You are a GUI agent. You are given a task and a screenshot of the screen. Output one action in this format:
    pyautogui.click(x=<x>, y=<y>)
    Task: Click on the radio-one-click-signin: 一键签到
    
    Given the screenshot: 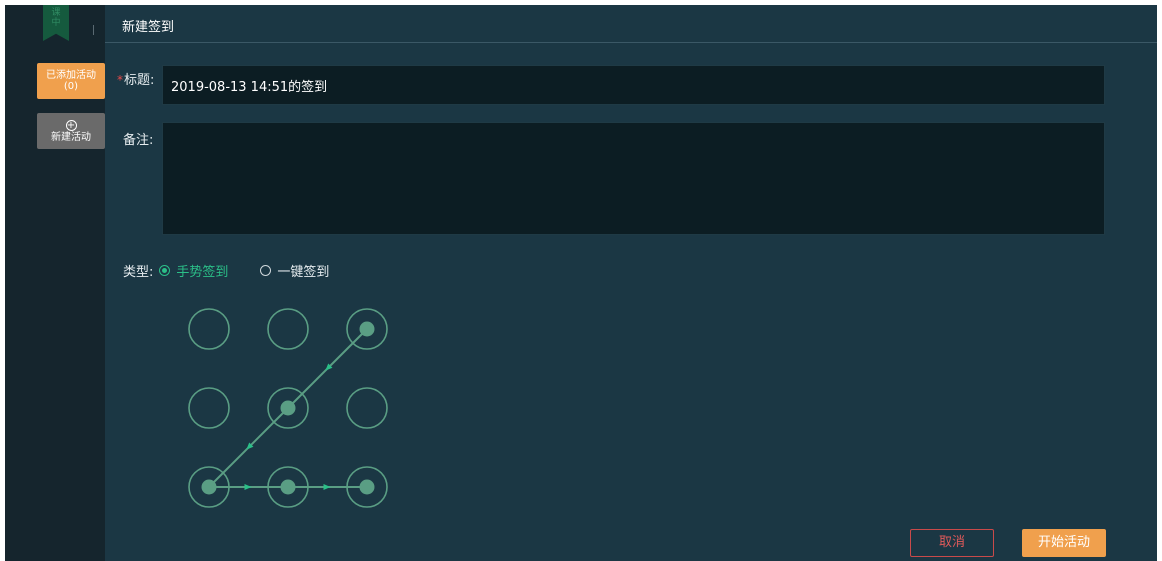 What is the action you would take?
    pyautogui.click(x=294, y=270)
    